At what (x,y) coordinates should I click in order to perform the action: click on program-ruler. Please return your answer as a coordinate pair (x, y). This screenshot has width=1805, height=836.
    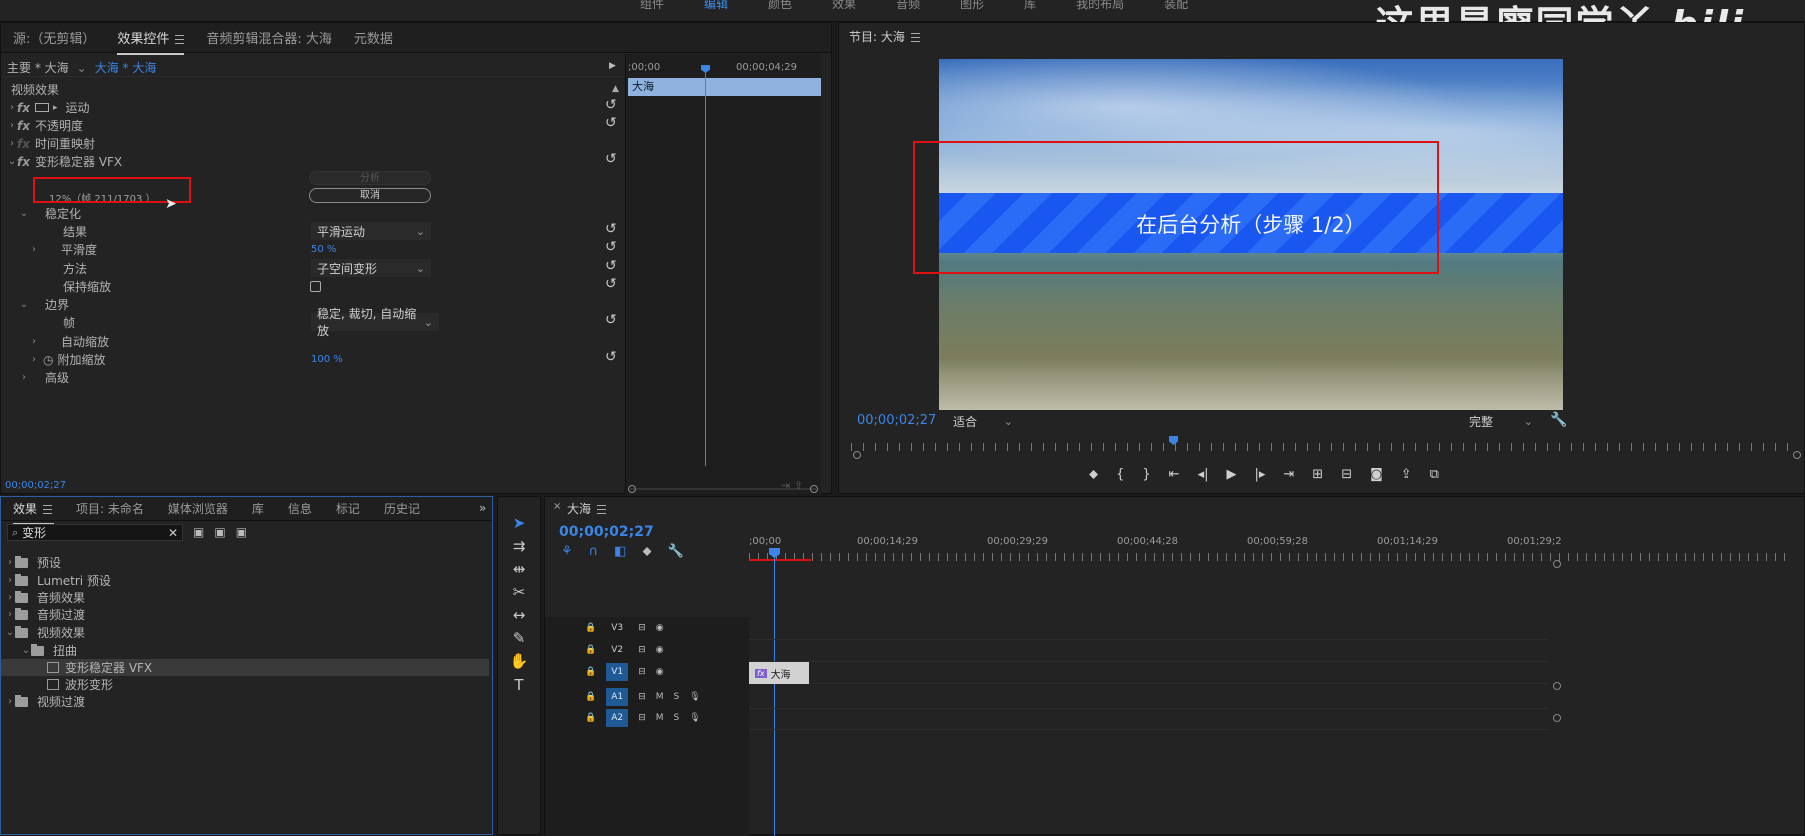
    Looking at the image, I should click on (1323, 447).